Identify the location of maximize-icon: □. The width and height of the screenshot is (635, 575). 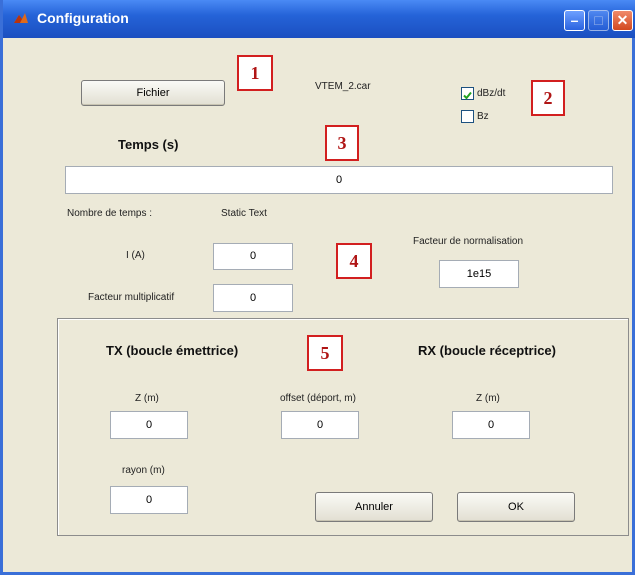
(598, 20).